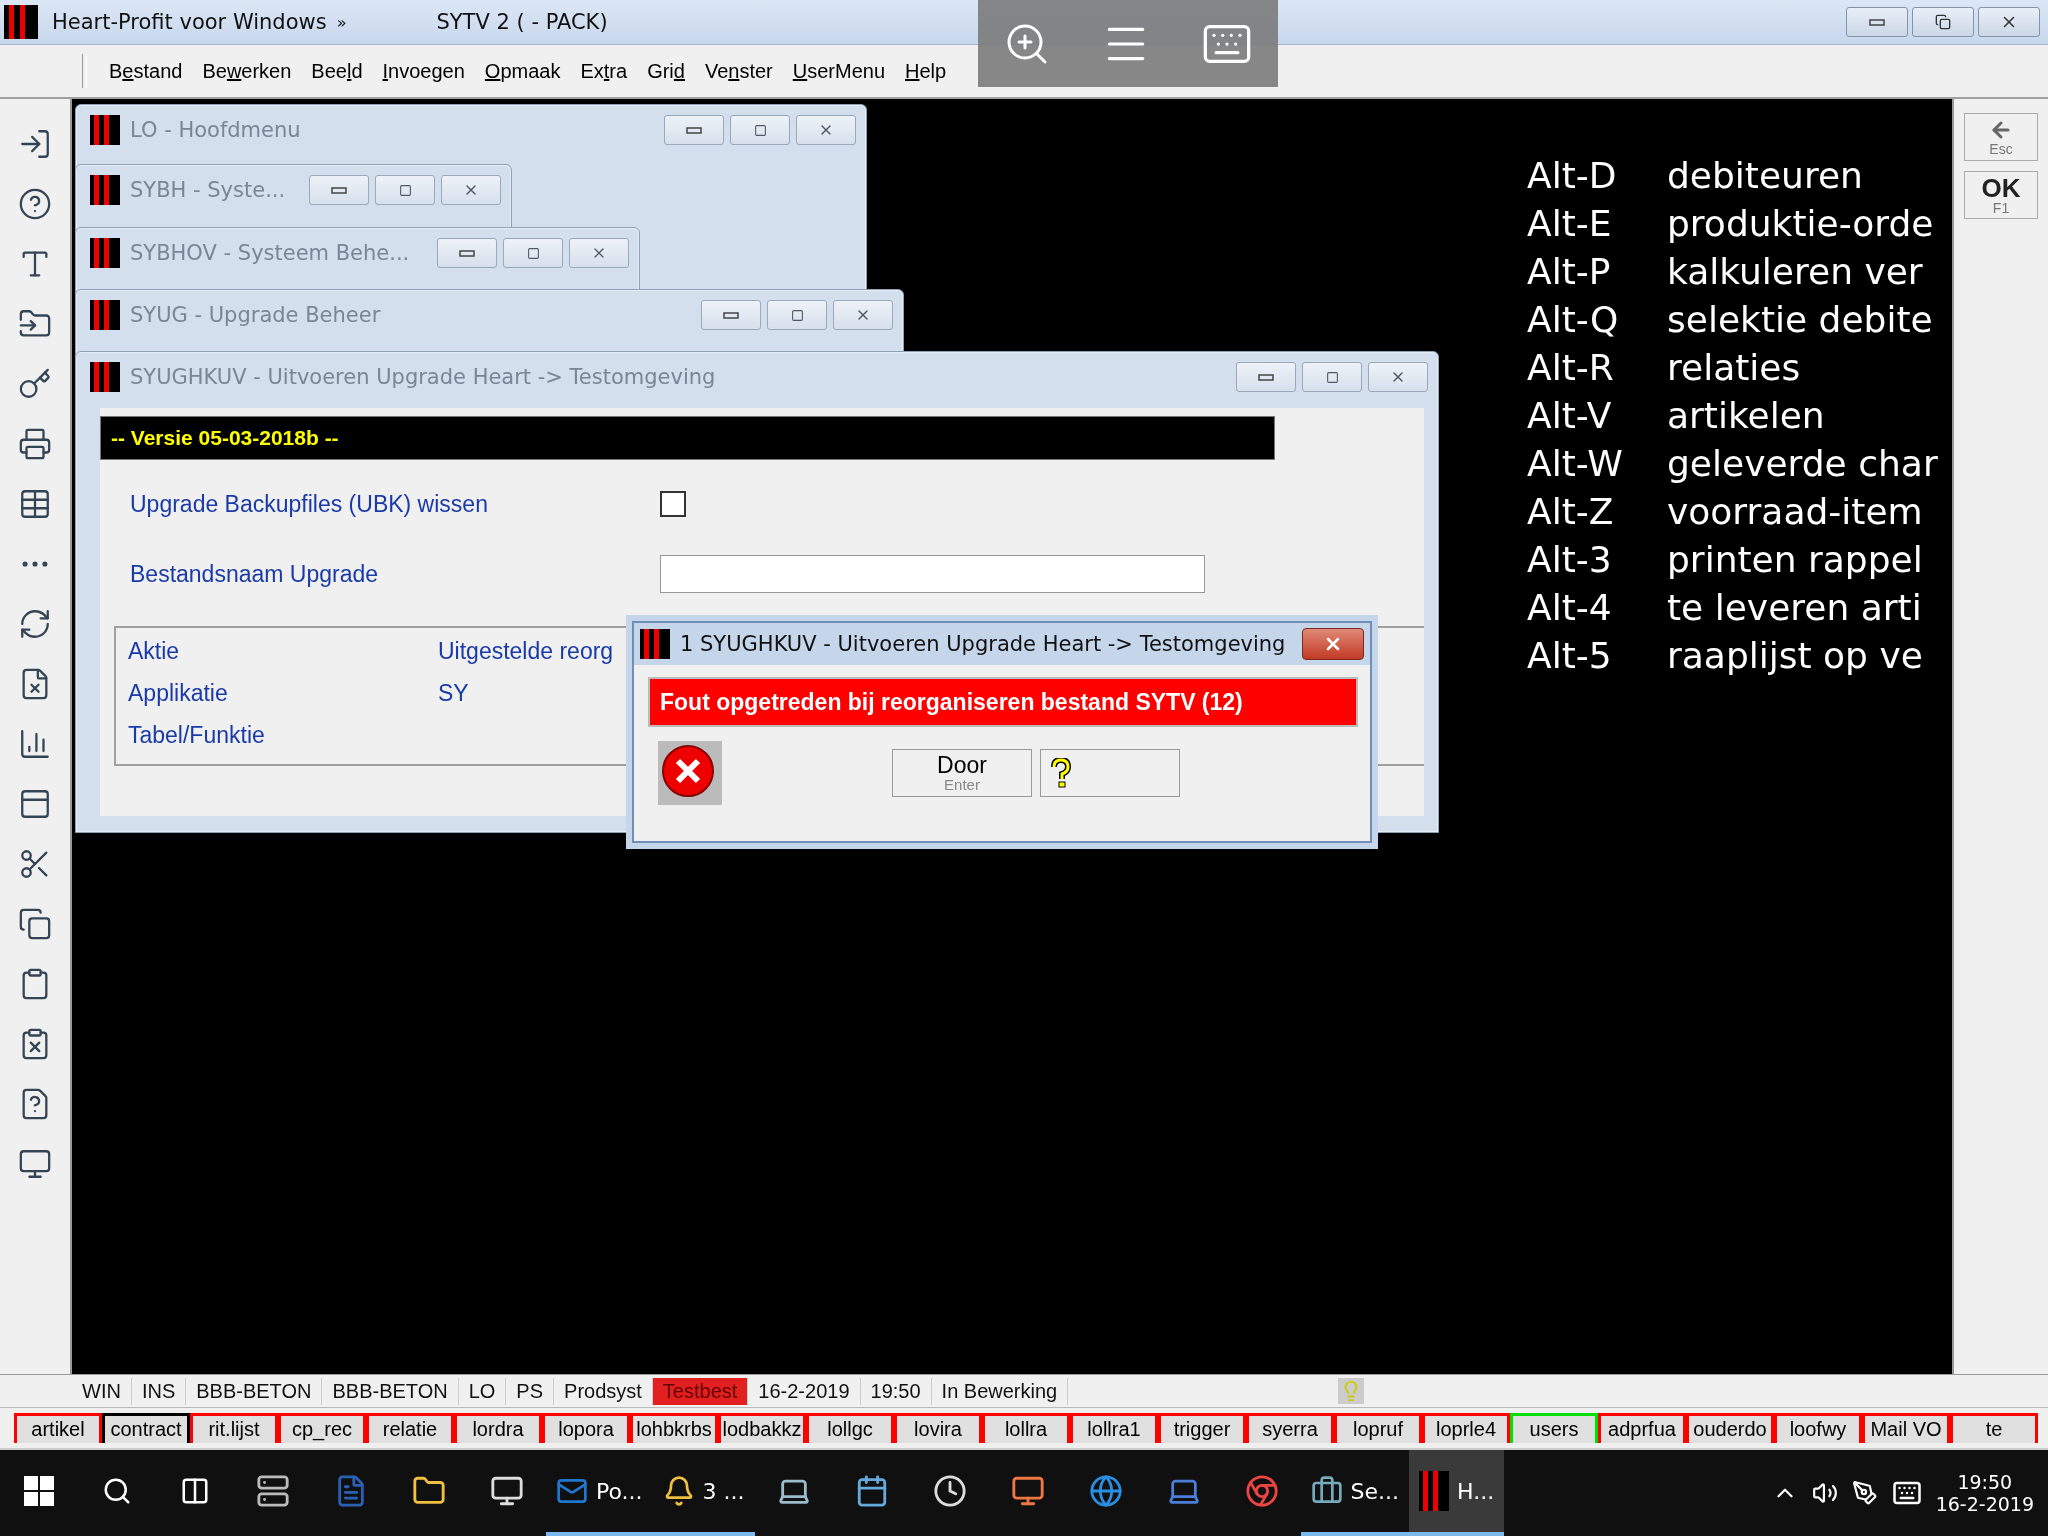 Image resolution: width=2048 pixels, height=1536 pixels. What do you see at coordinates (1824, 1493) in the screenshot?
I see `volume-icon` at bounding box center [1824, 1493].